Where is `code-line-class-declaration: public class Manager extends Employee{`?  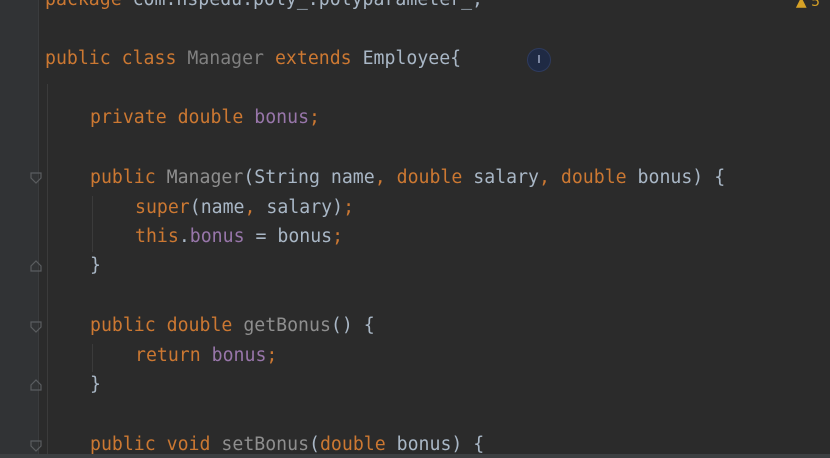
code-line-class-declaration: public class Manager extends Employee{ is located at coordinates (253, 59).